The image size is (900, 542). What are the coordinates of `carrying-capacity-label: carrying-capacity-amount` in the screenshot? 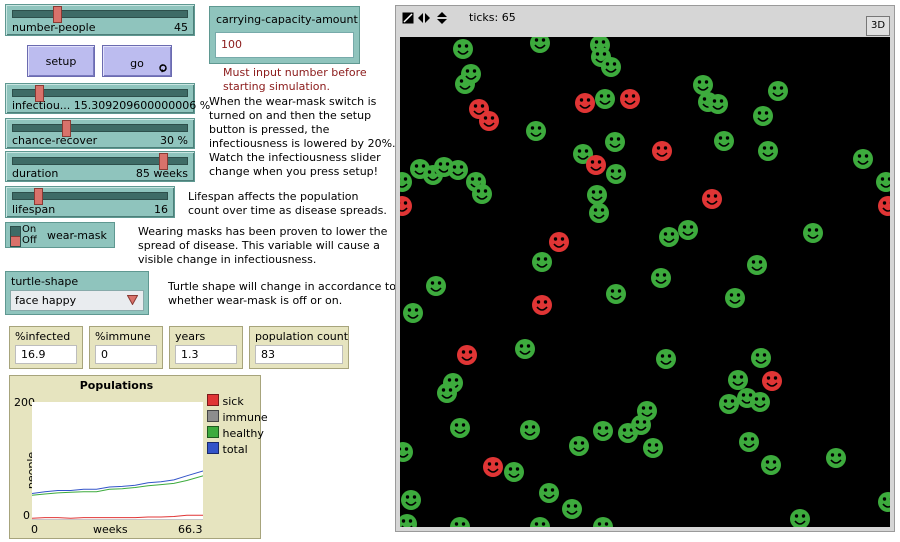 It's located at (287, 19).